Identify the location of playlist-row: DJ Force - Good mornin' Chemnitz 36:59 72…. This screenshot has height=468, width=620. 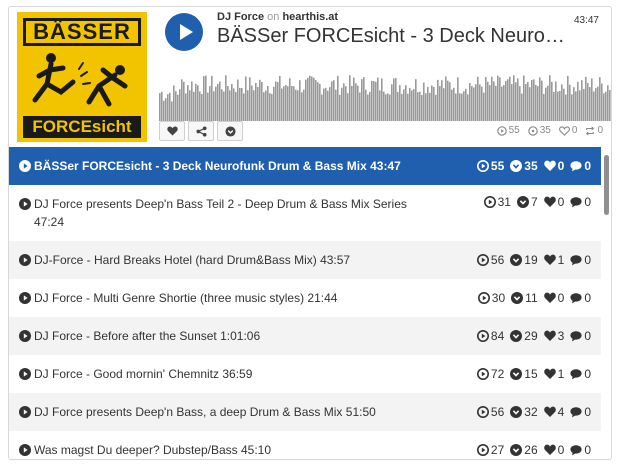
(305, 374).